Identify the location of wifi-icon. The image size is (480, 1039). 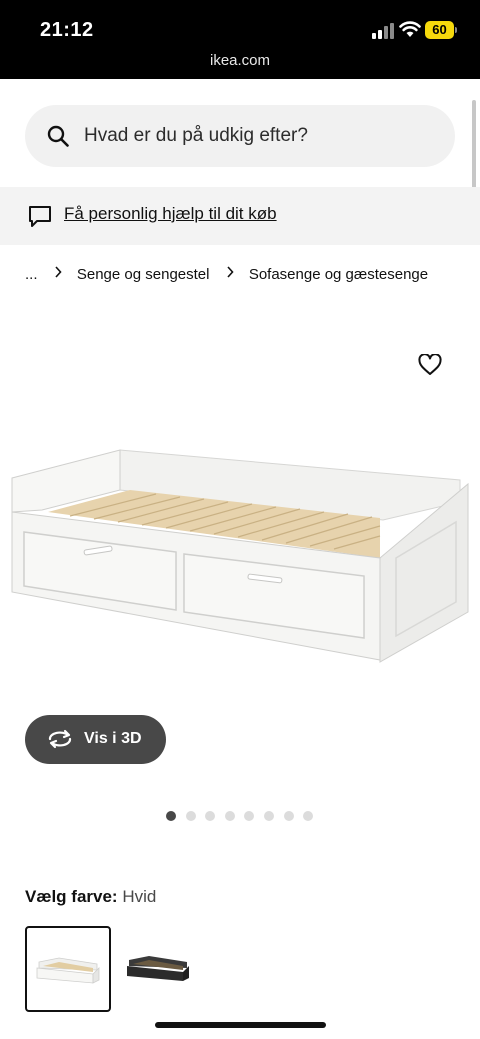
(410, 29).